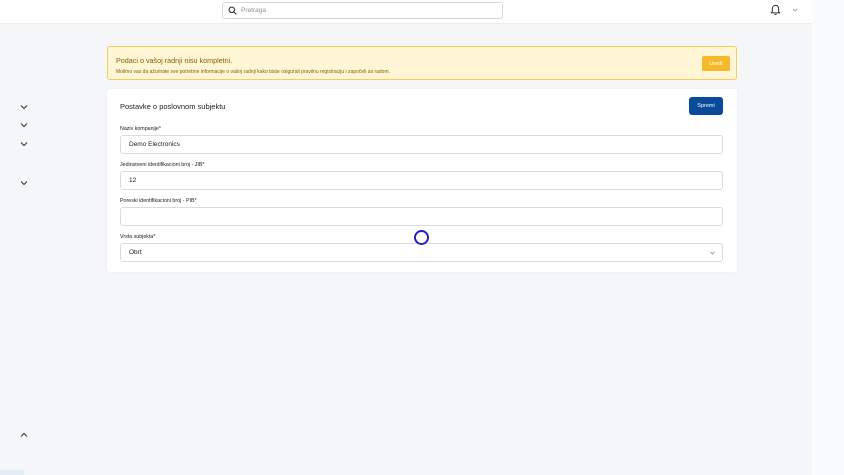  Describe the element at coordinates (775, 10) in the screenshot. I see `bell-icon` at that location.